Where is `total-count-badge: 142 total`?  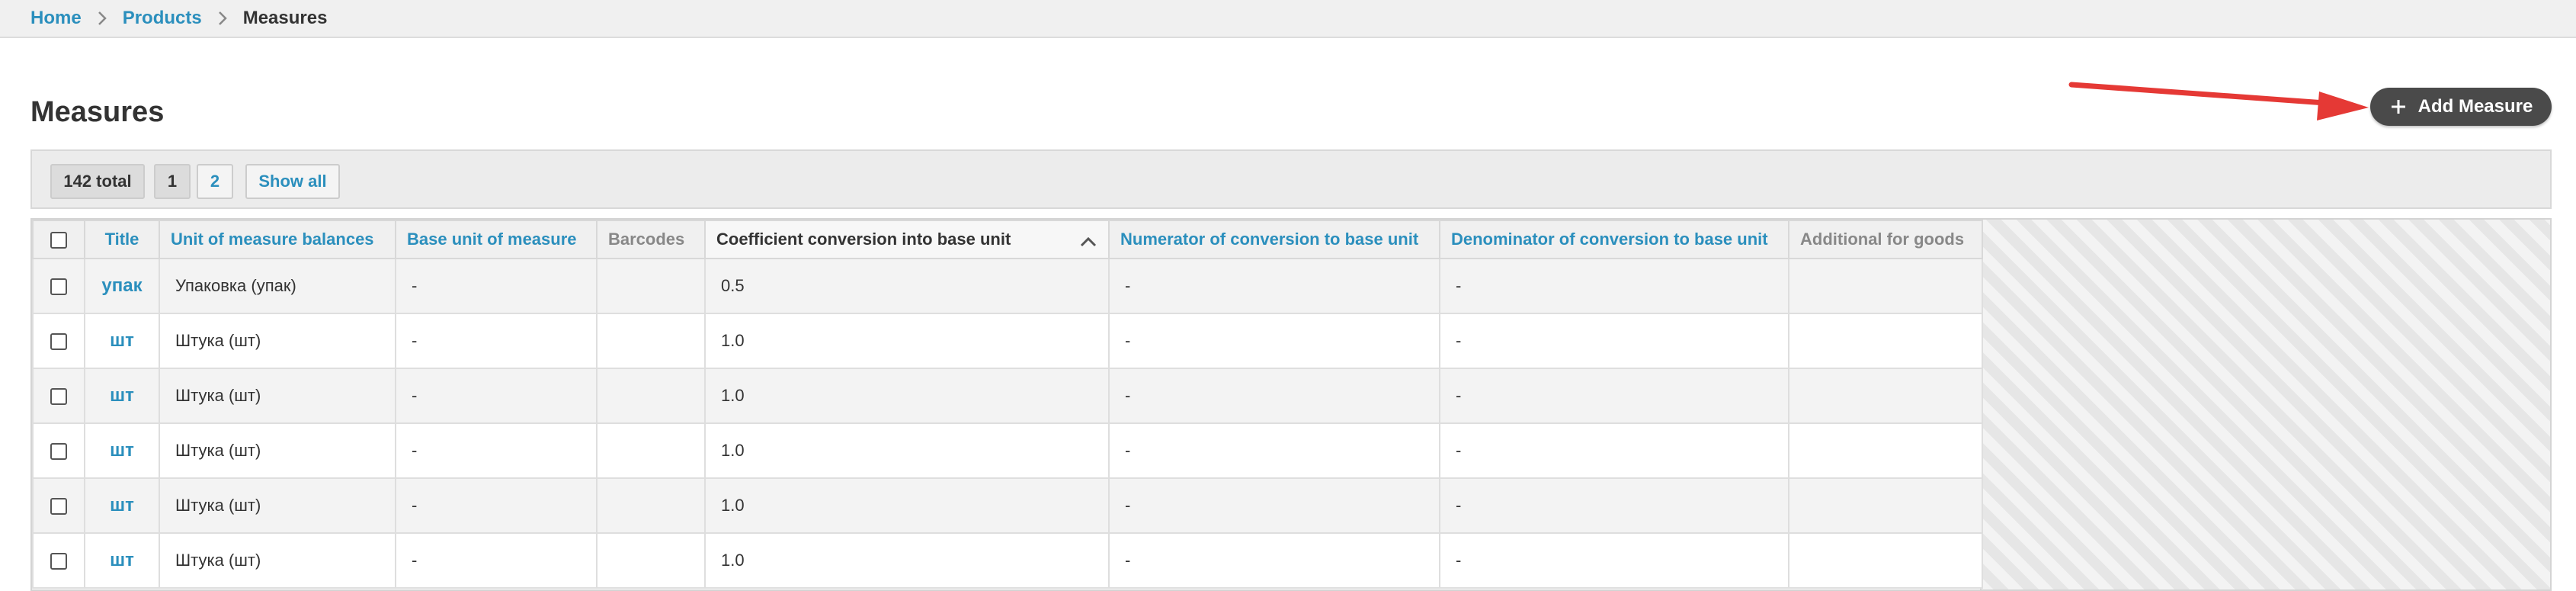
total-count-badge: 142 total is located at coordinates (97, 181).